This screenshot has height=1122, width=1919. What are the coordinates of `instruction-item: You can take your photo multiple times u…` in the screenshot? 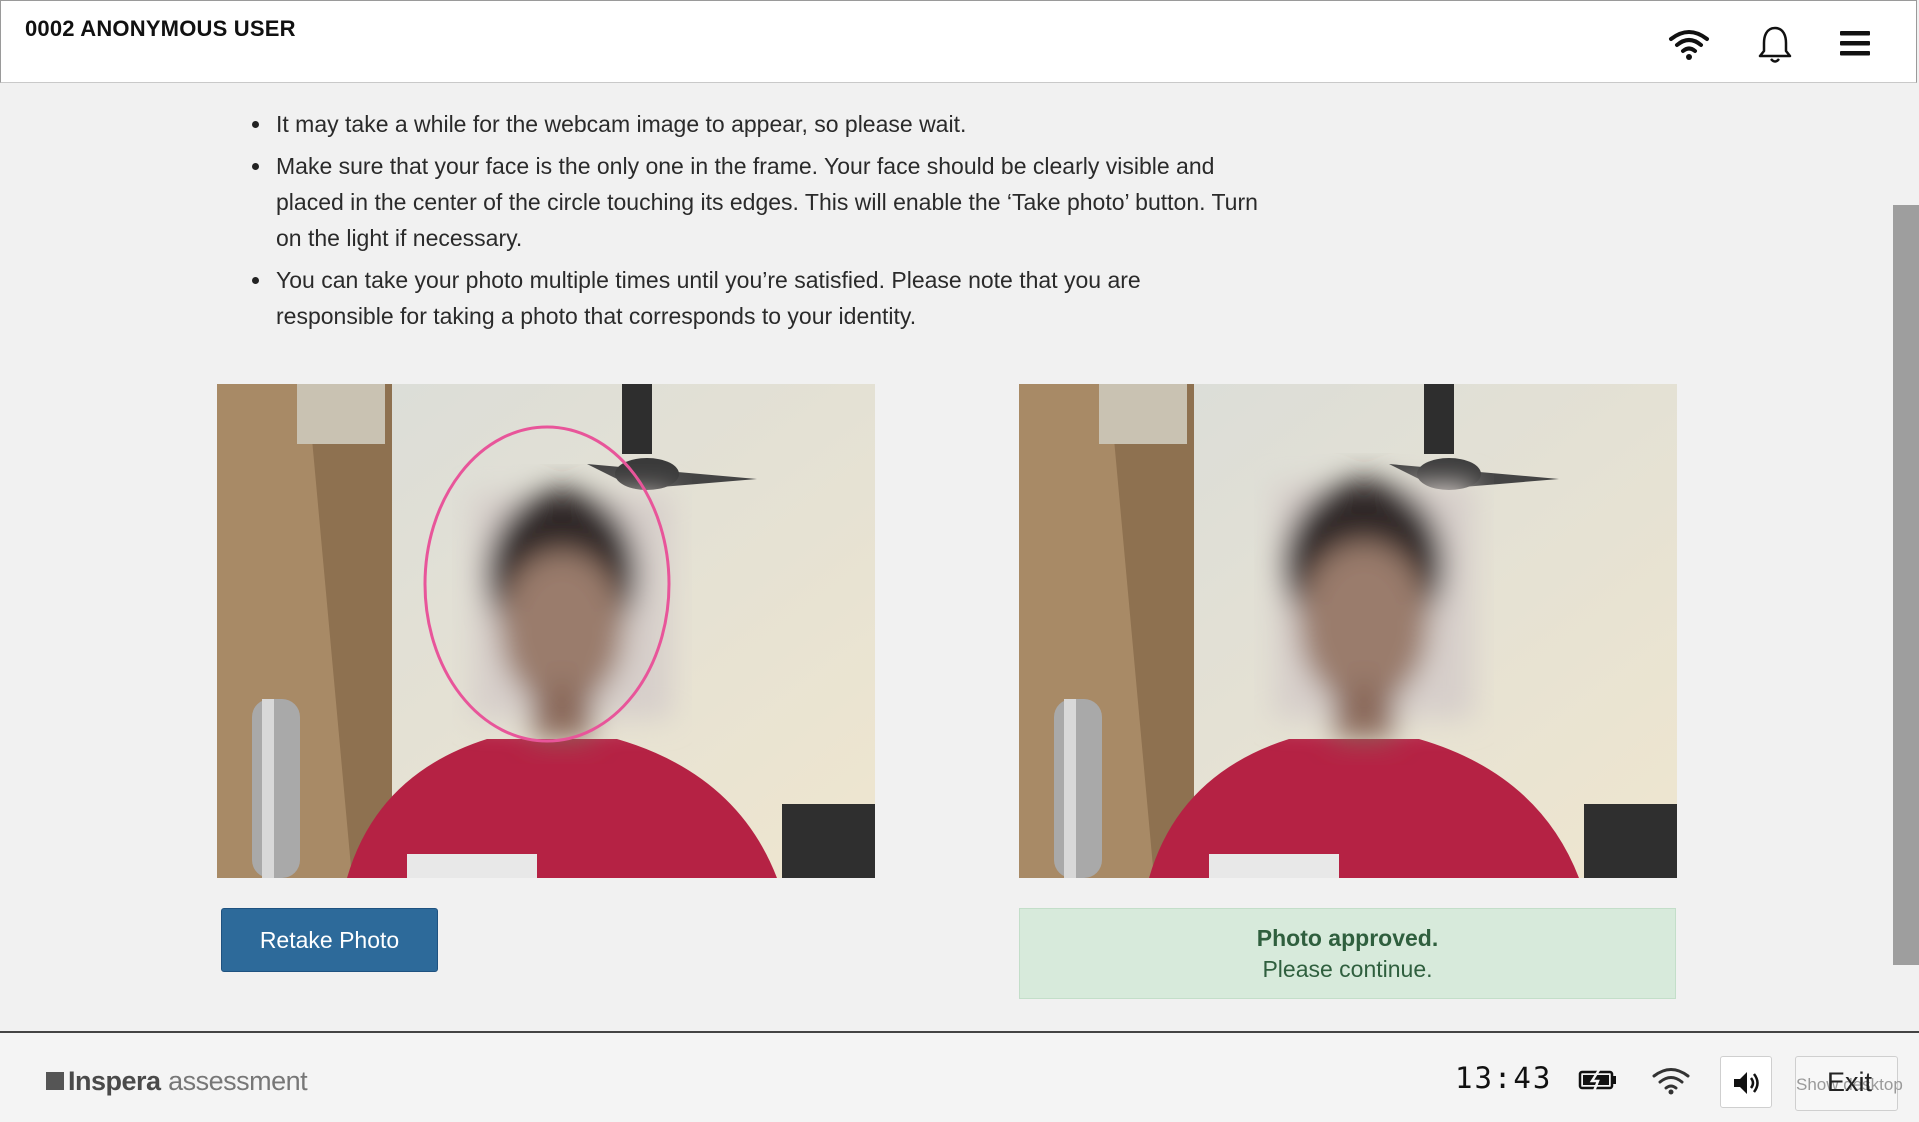 It's located at (744, 298).